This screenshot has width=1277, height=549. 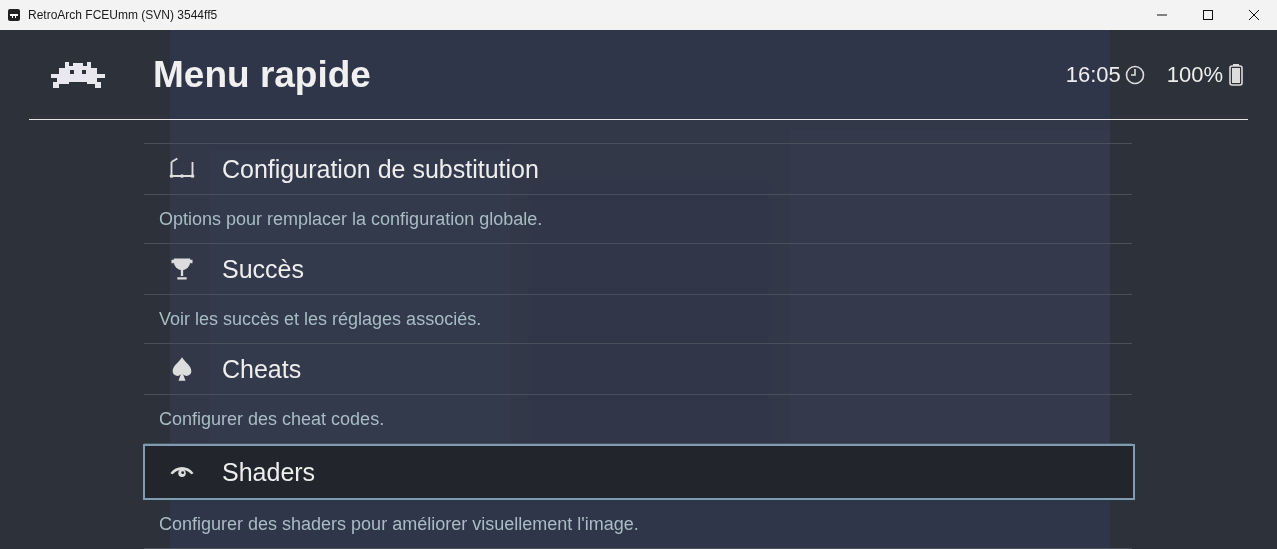 I want to click on menu-item: Configuration de substitution, so click(x=638, y=169).